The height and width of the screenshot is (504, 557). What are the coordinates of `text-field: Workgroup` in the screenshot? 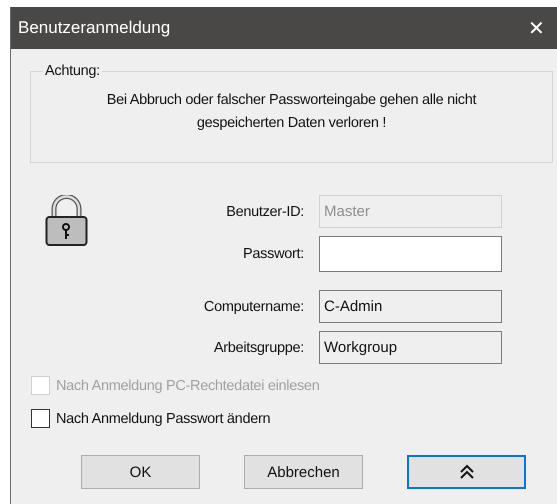 It's located at (410, 347).